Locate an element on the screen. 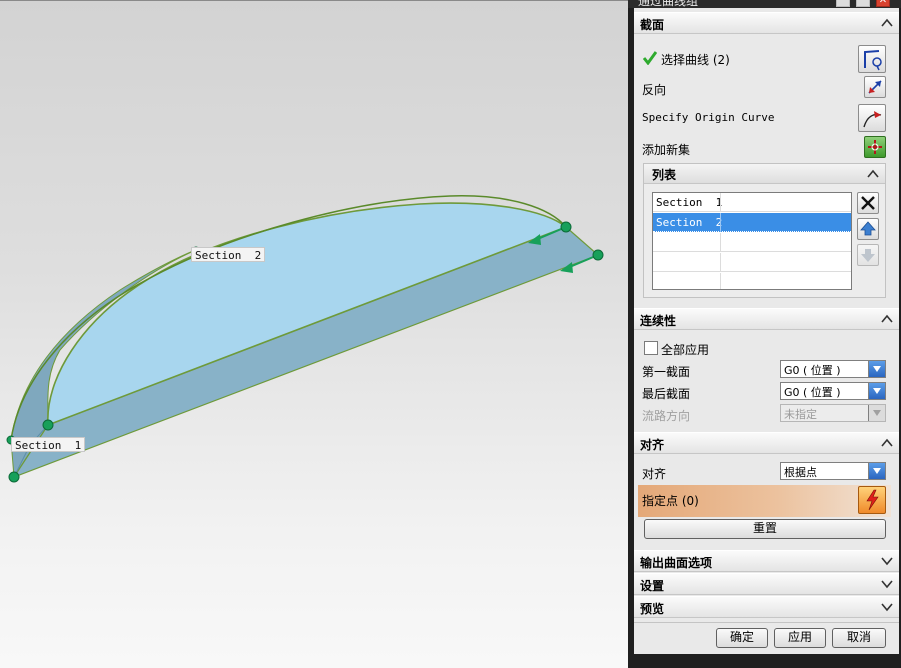 The width and height of the screenshot is (901, 668). group-settings-header: 设置 is located at coordinates (766, 584).